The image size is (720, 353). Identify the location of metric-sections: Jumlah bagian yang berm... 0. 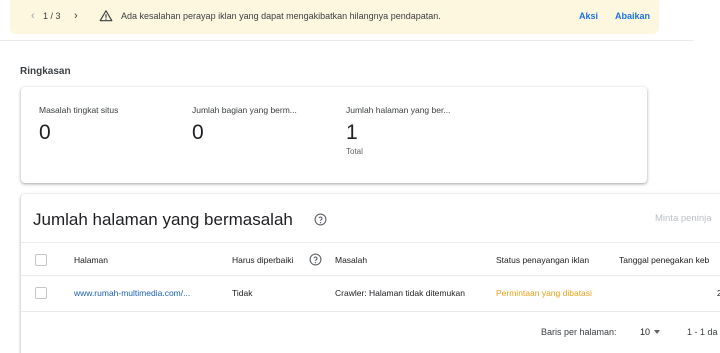
(244, 124).